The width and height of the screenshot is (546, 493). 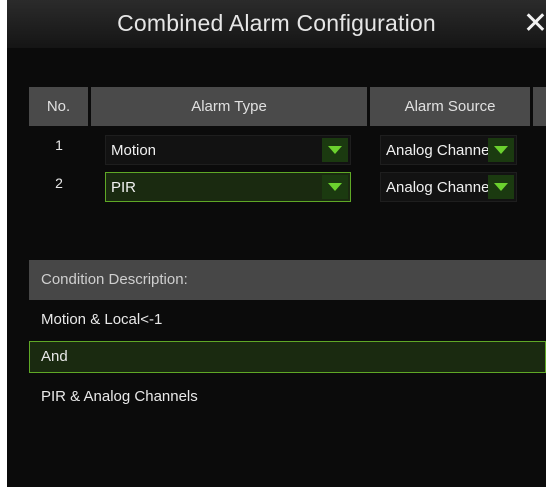 I want to click on dialog-title: Combined Alarm Configuration, so click(x=276, y=23).